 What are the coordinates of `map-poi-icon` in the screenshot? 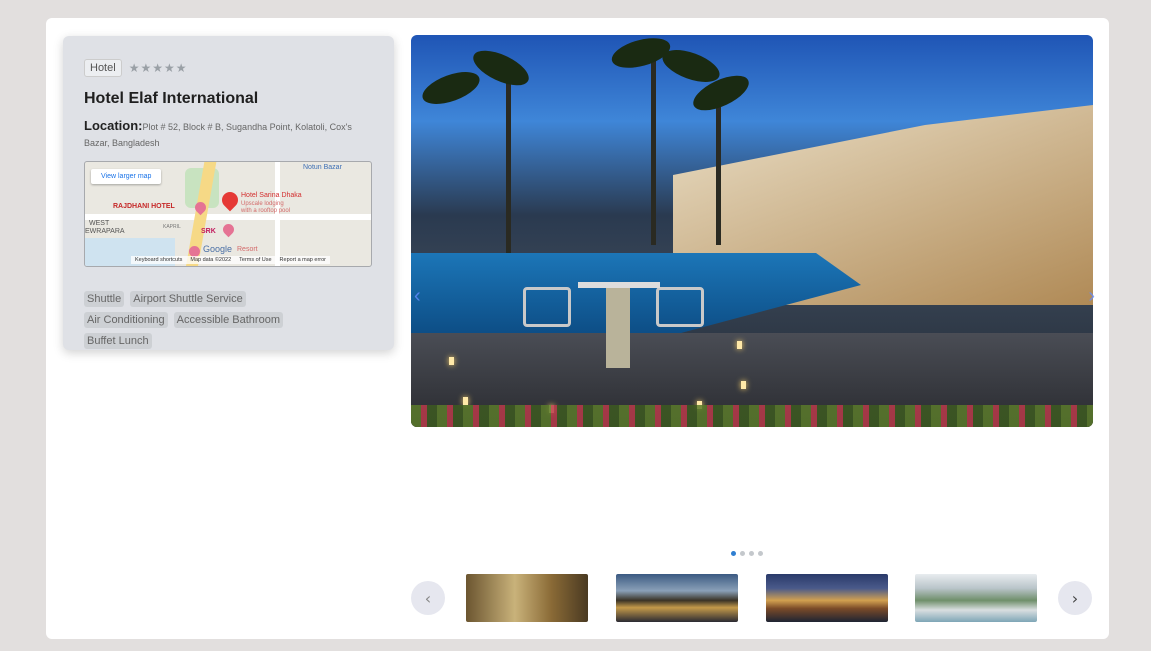 It's located at (228, 229).